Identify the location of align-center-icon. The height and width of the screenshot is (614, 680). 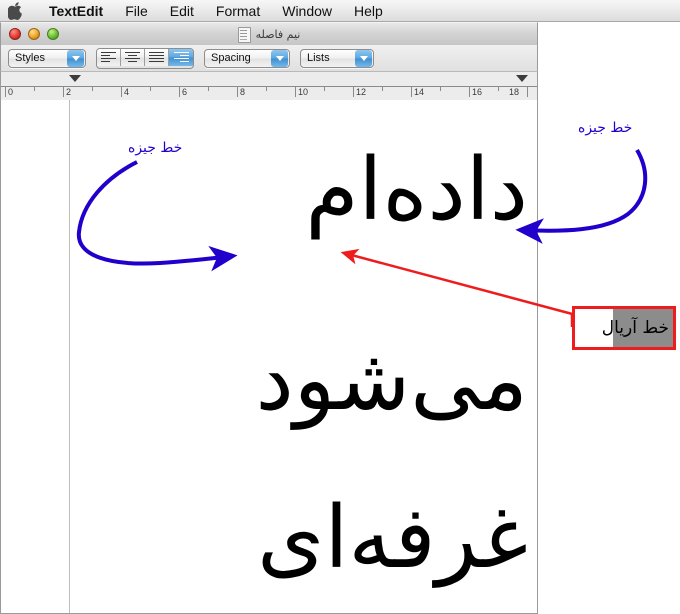
(132, 57).